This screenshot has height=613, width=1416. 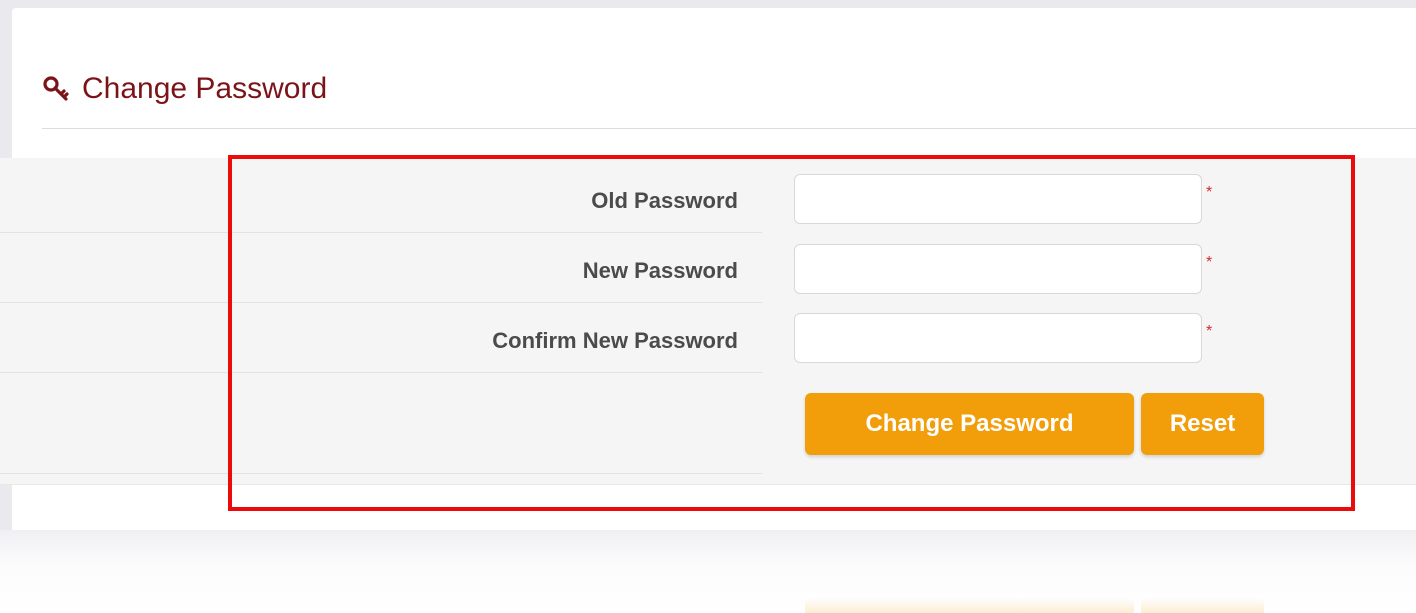 I want to click on new-password-label: New Password, so click(x=660, y=270).